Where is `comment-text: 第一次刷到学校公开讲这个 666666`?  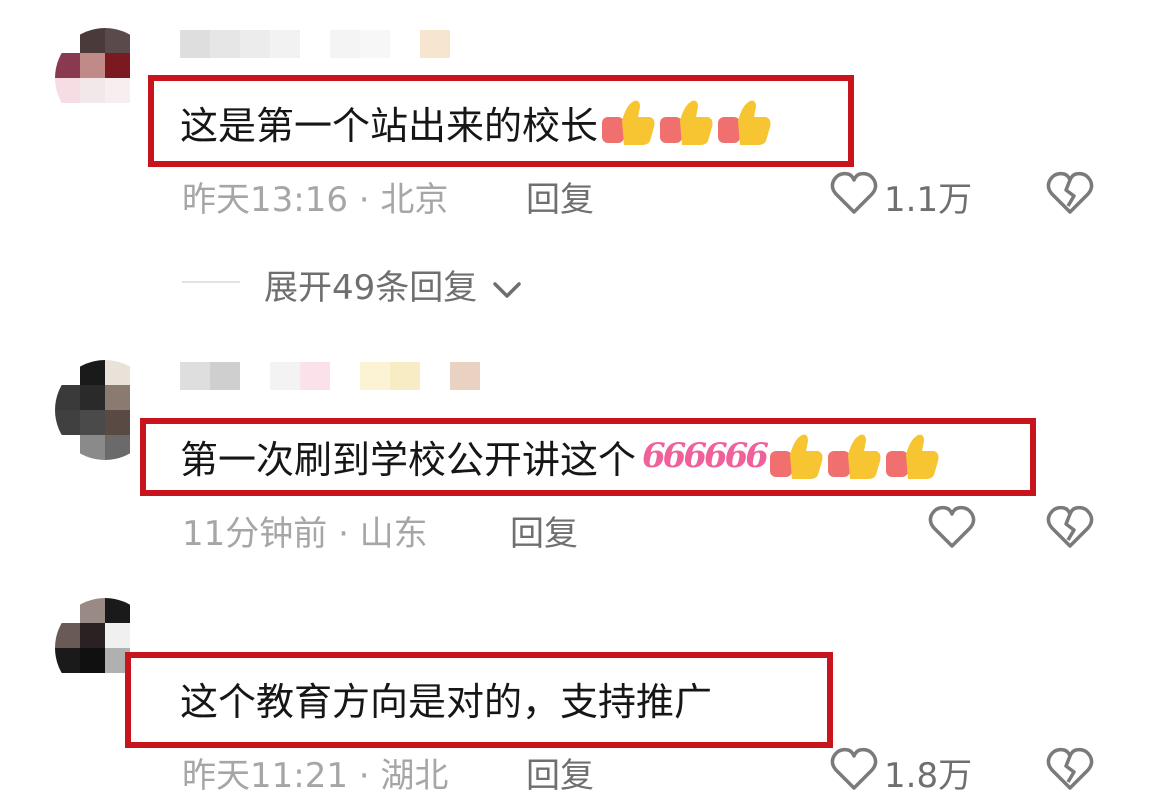
comment-text: 第一次刷到学校公开讲这个 666666 is located at coordinates (560, 456).